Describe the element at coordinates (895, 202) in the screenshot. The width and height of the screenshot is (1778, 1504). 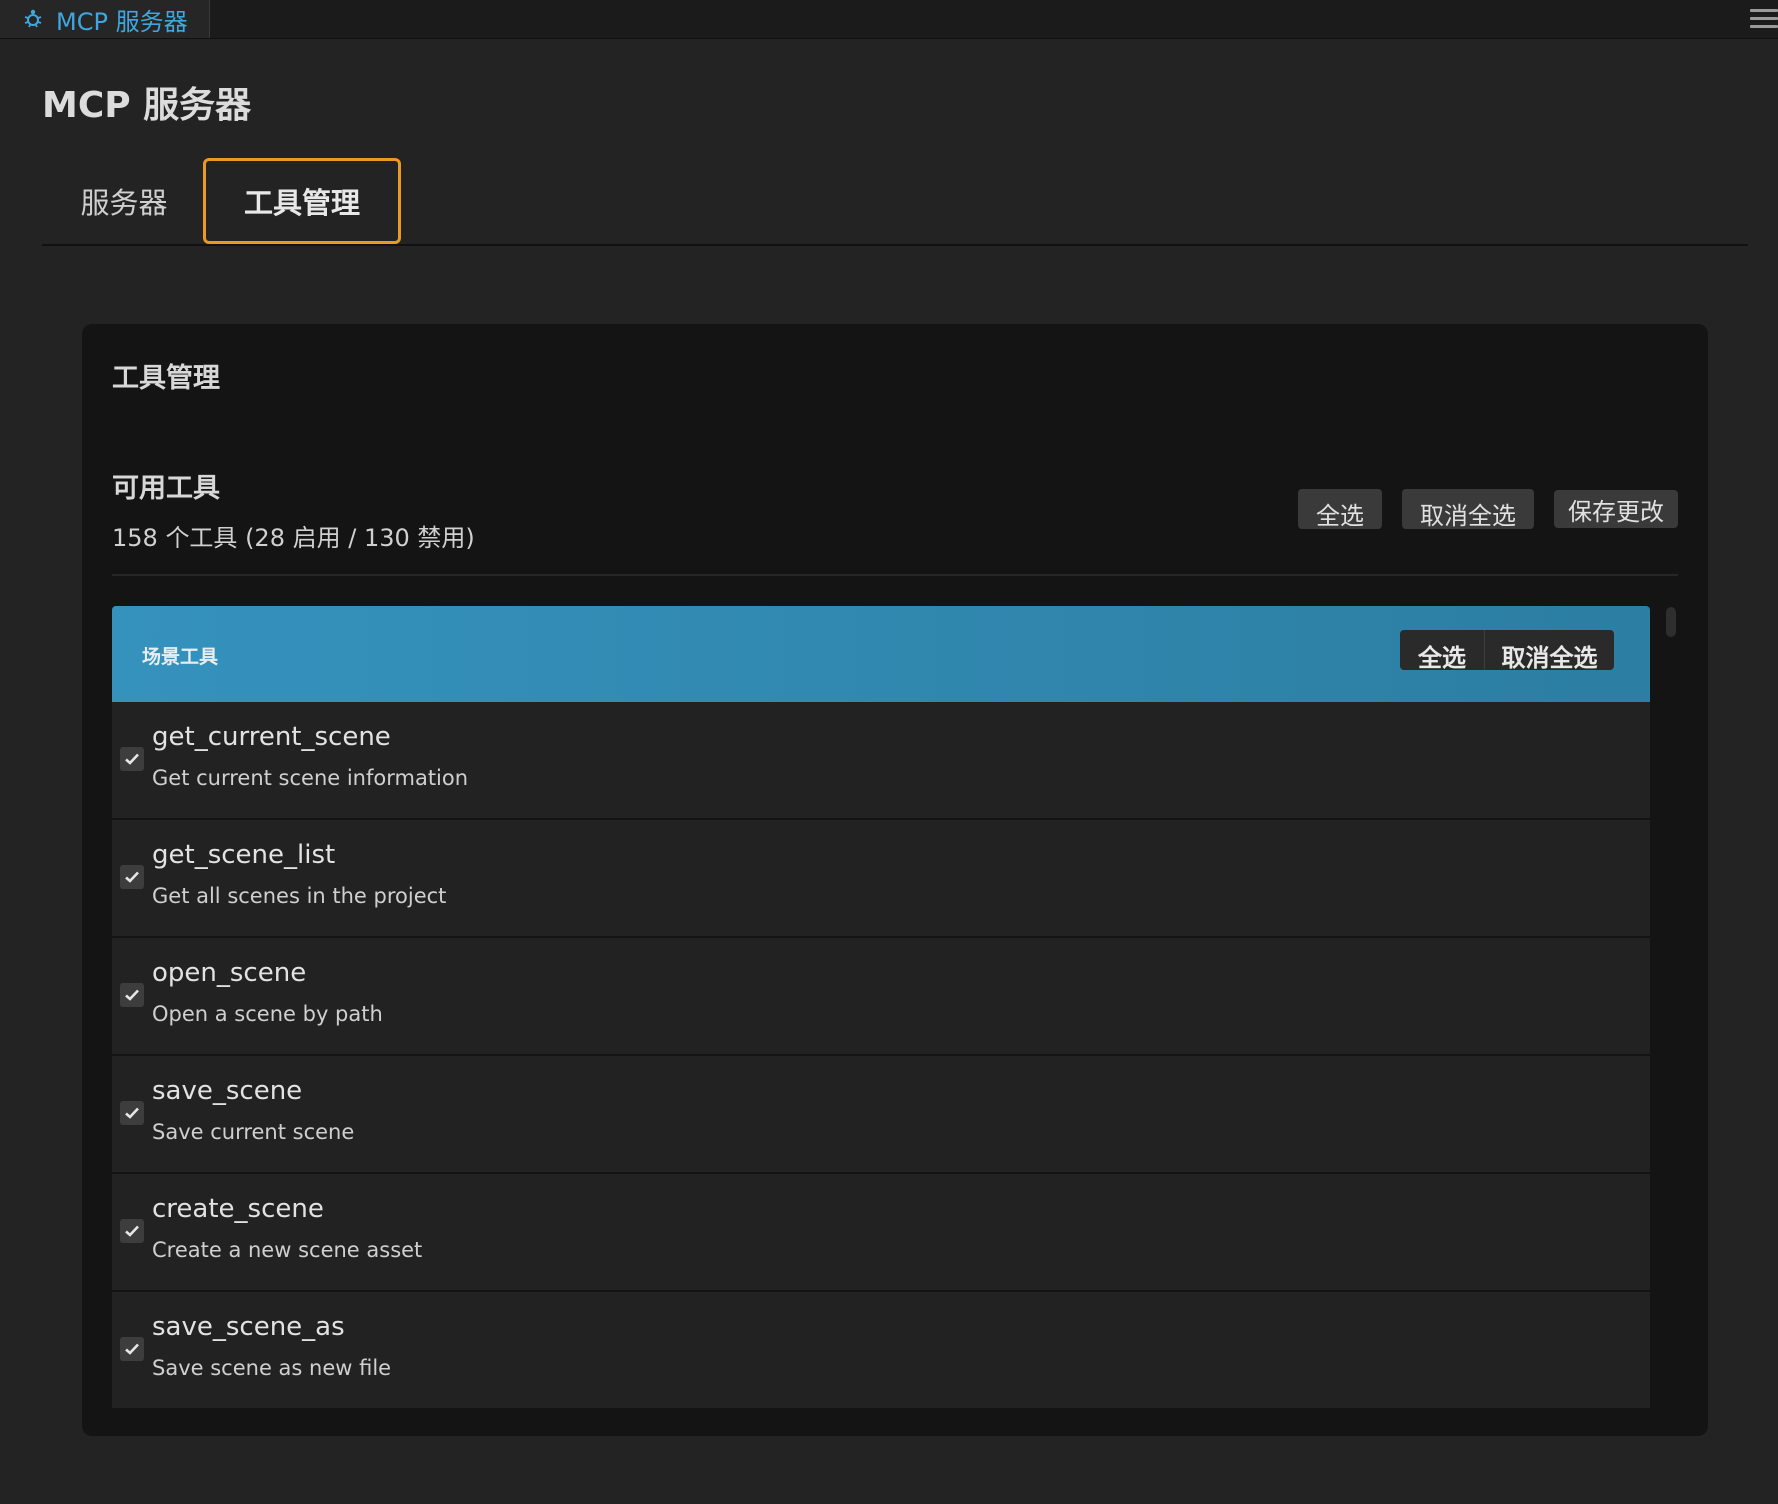
I see `tab-bar: 服务器 工具管理` at that location.